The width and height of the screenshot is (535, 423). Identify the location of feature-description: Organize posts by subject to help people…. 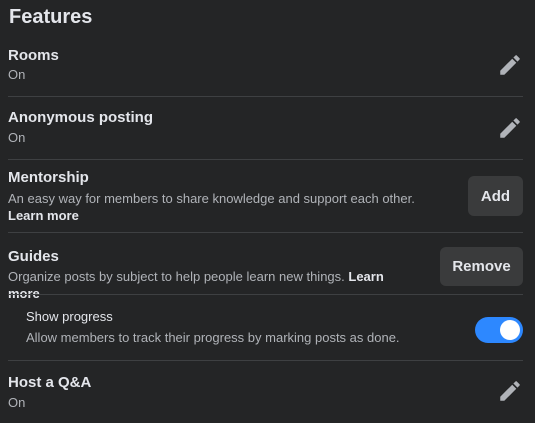
(176, 276).